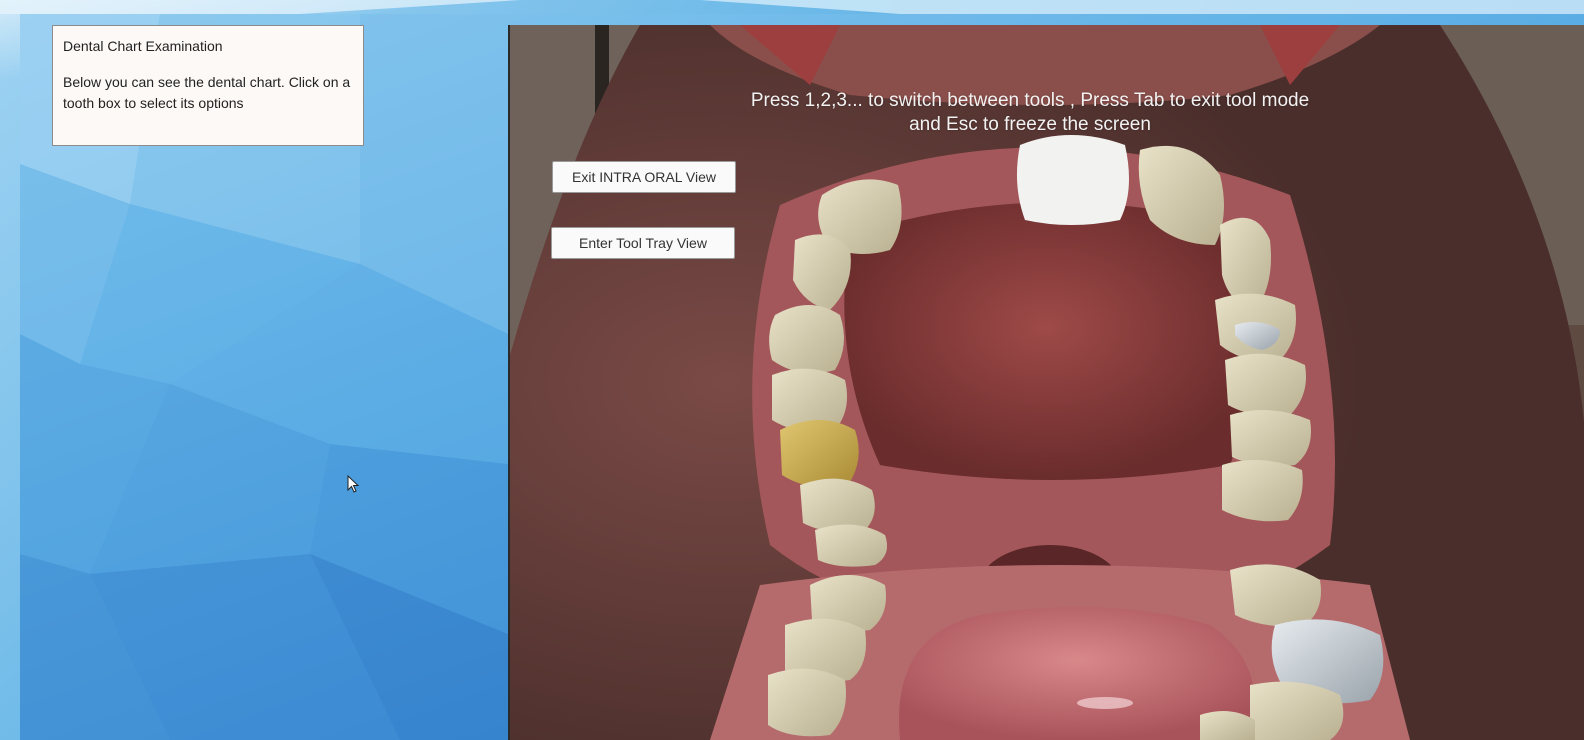 This screenshot has height=740, width=1584. I want to click on exit-intra-oral-view-button: Exit INTRA ORAL View, so click(644, 177).